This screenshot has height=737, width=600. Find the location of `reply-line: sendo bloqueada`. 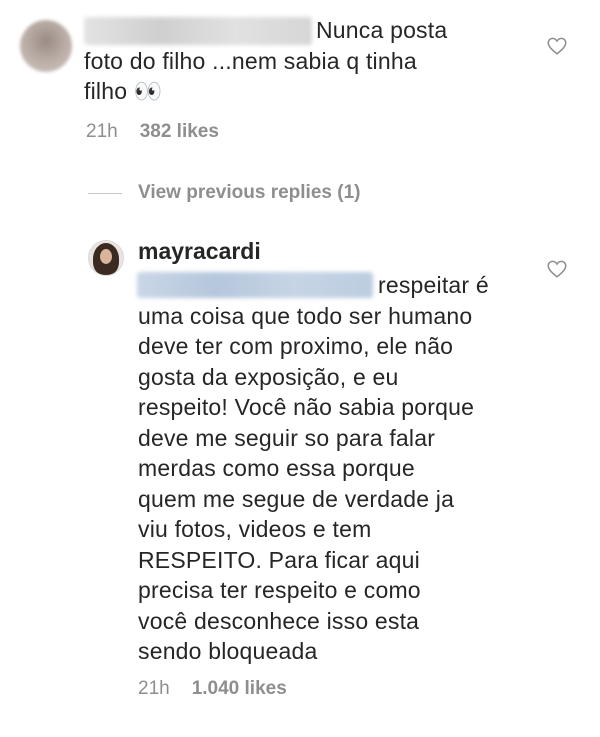

reply-line: sendo bloqueada is located at coordinates (228, 651).